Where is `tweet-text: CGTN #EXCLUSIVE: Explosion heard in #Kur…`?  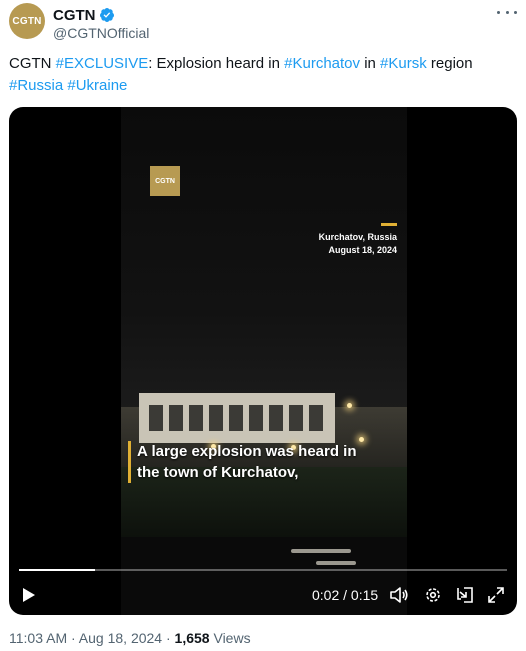 tweet-text: CGTN #EXCLUSIVE: Explosion heard in #Kur… is located at coordinates (263, 75).